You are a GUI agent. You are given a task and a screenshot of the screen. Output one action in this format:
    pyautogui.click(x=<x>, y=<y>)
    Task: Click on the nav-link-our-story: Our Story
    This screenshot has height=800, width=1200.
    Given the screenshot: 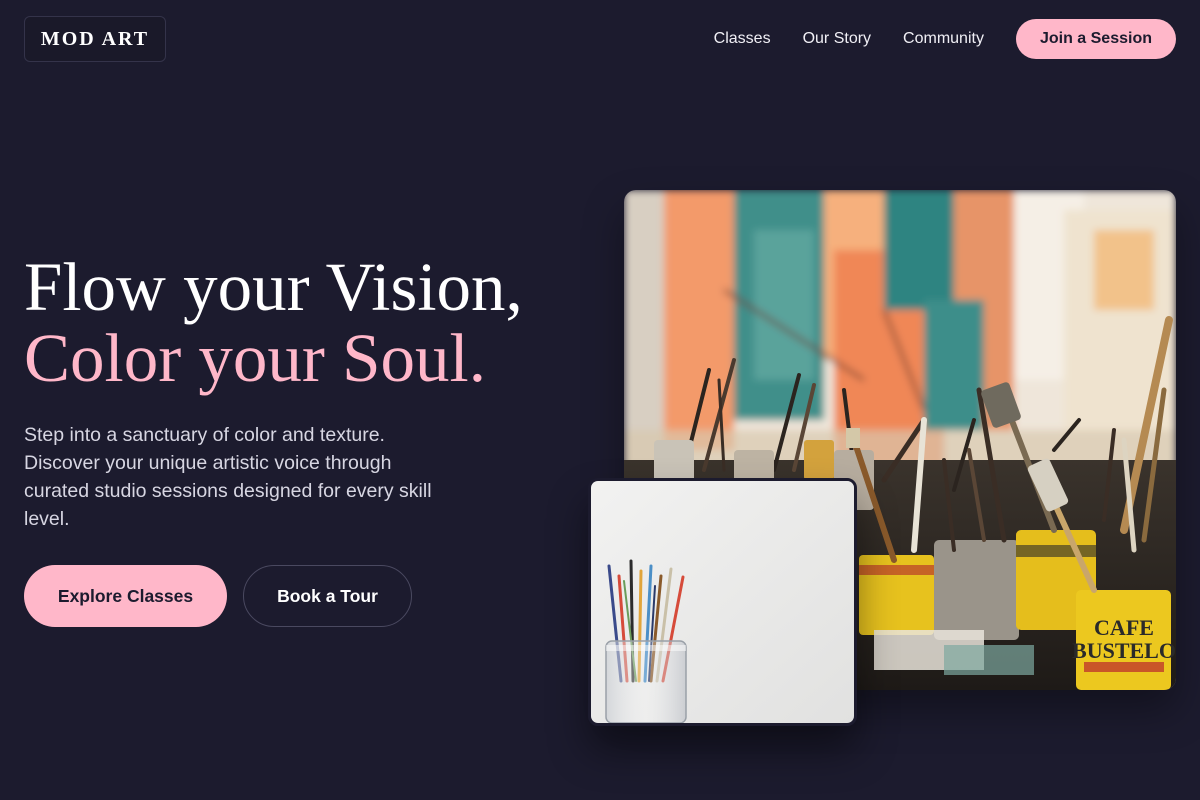 What is the action you would take?
    pyautogui.click(x=837, y=39)
    